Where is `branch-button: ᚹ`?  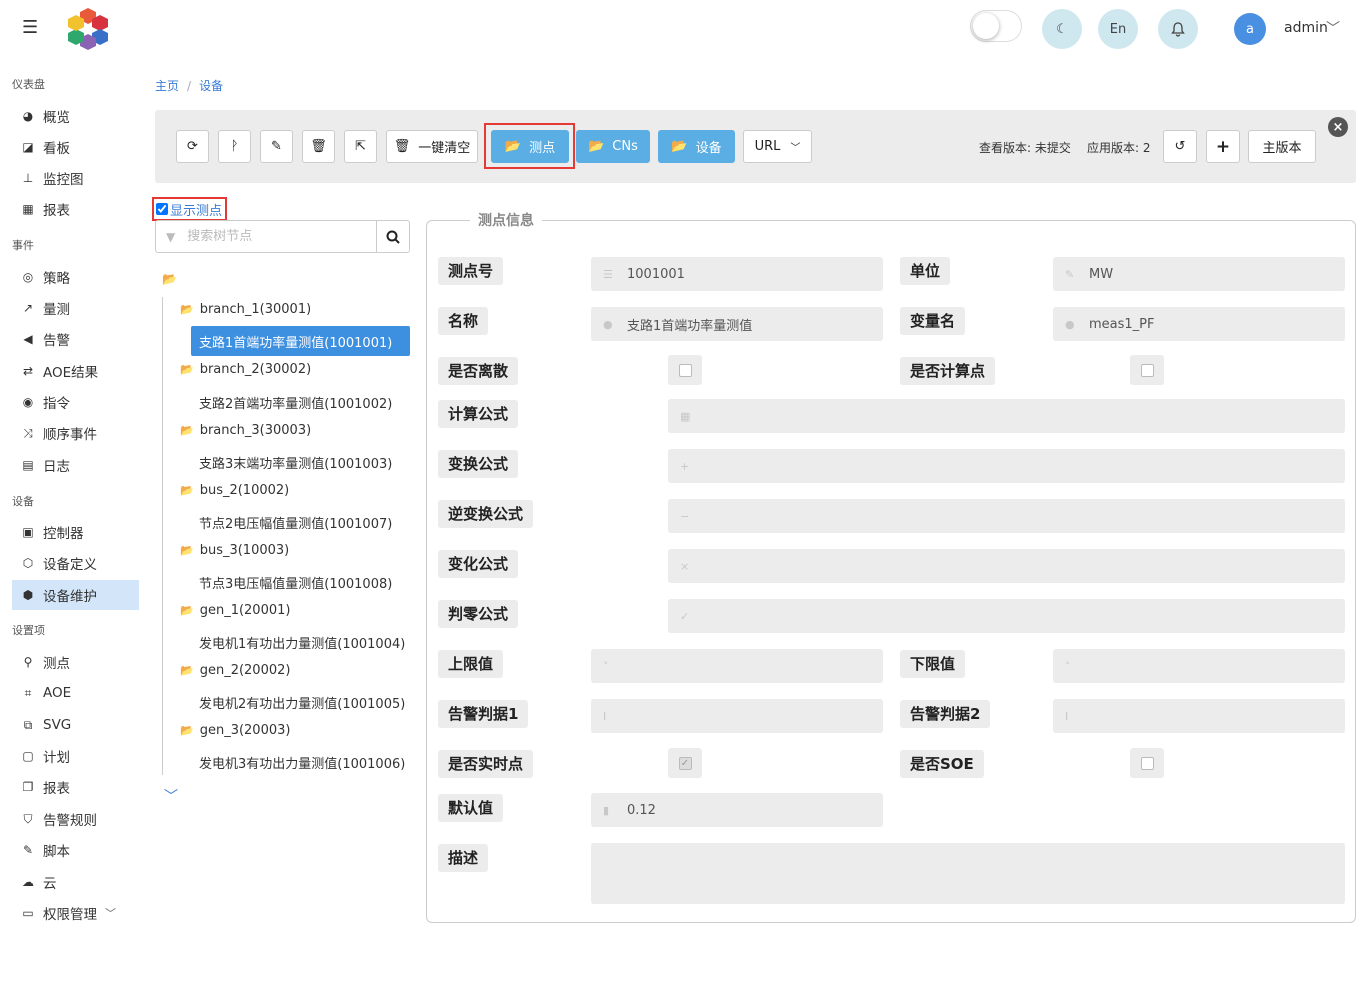 branch-button: ᚹ is located at coordinates (234, 146).